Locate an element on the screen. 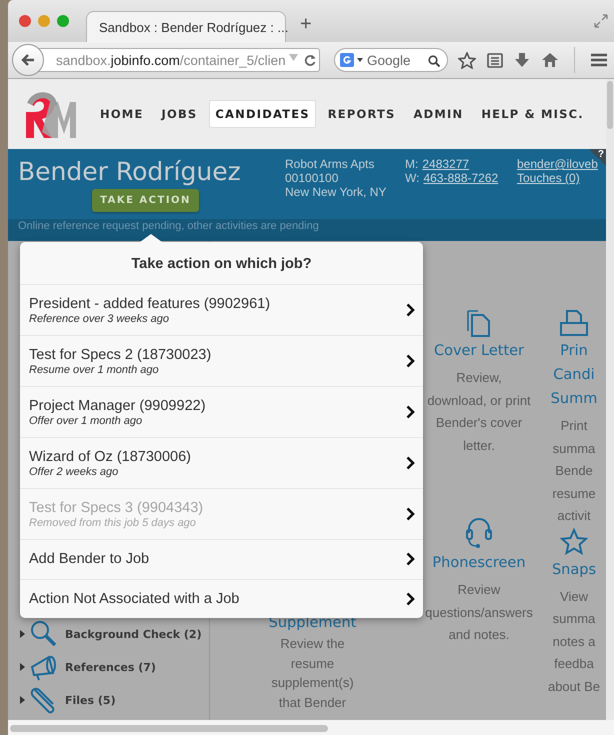  phone-link: 2483277 is located at coordinates (446, 164).